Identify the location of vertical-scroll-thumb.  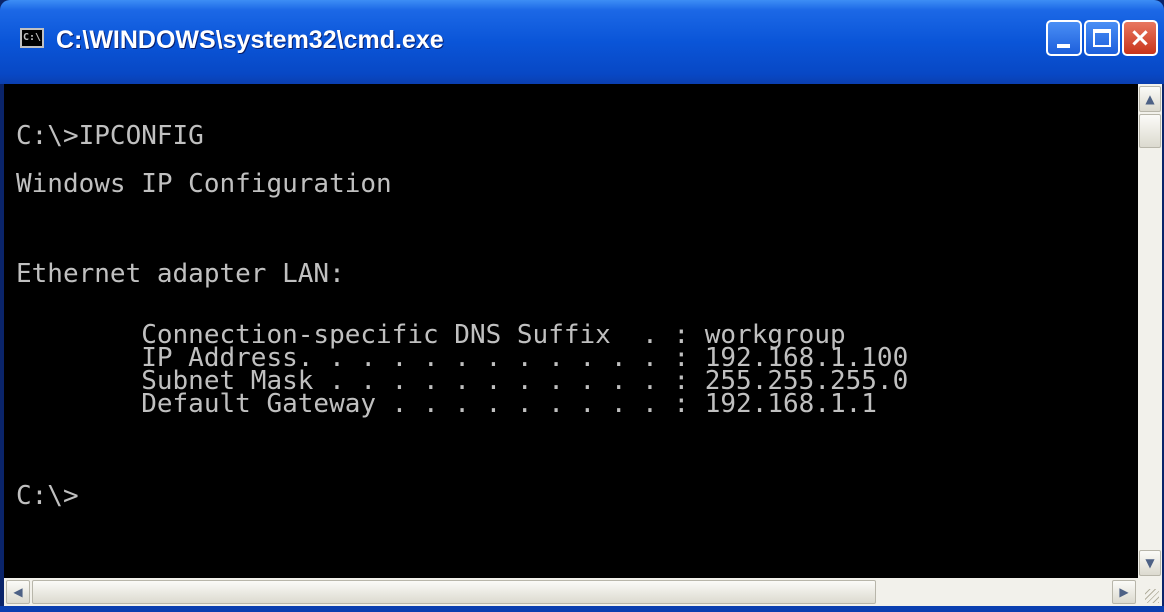
(1150, 131).